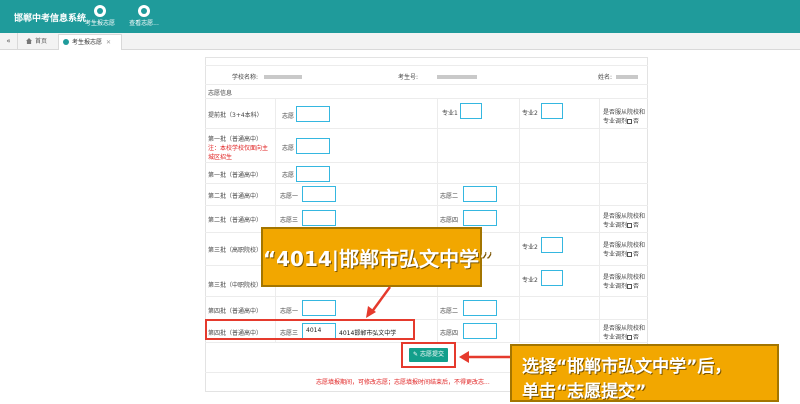 The image size is (800, 404). Describe the element at coordinates (283, 77) in the screenshot. I see `school-value-redacted` at that location.